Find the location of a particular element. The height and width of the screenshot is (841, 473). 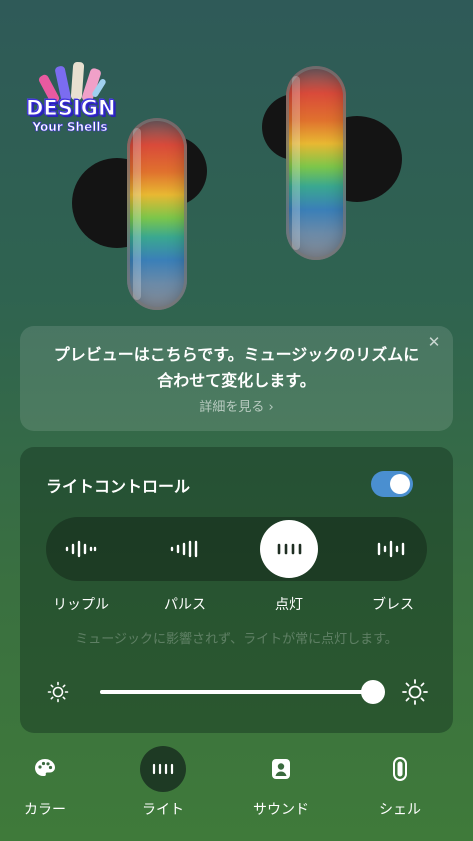

nav-label-light: ライト is located at coordinates (163, 810).